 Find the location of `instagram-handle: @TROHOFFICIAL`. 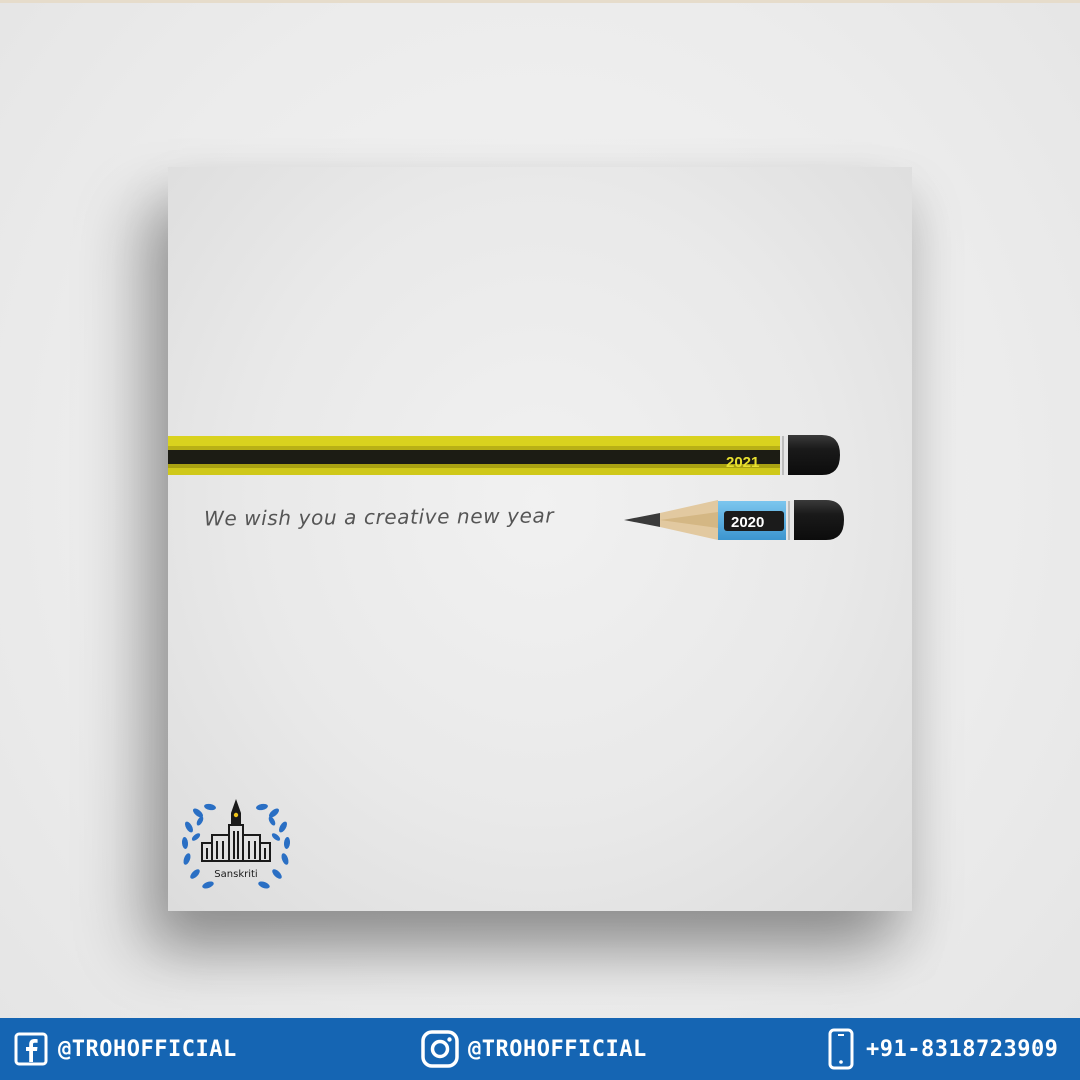

instagram-handle: @TROHOFFICIAL is located at coordinates (557, 1049).